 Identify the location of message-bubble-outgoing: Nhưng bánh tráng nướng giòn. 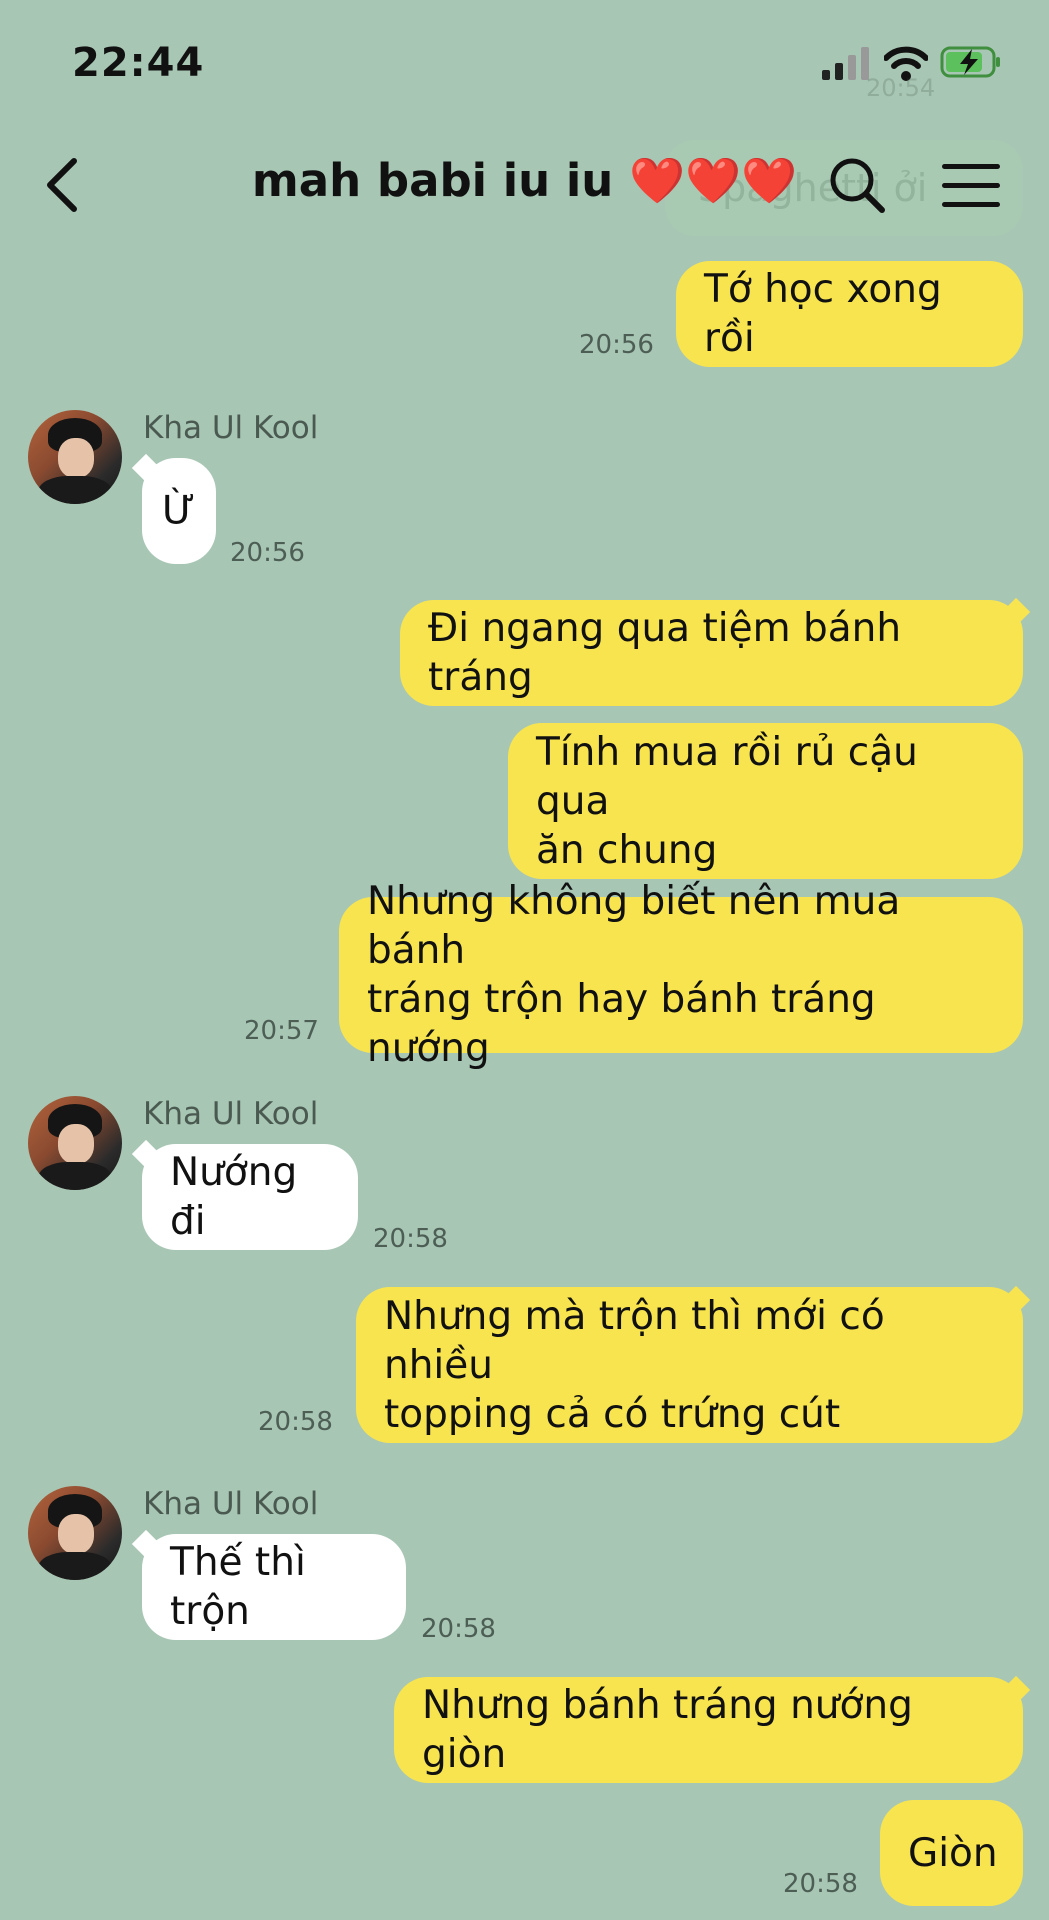
(708, 1730).